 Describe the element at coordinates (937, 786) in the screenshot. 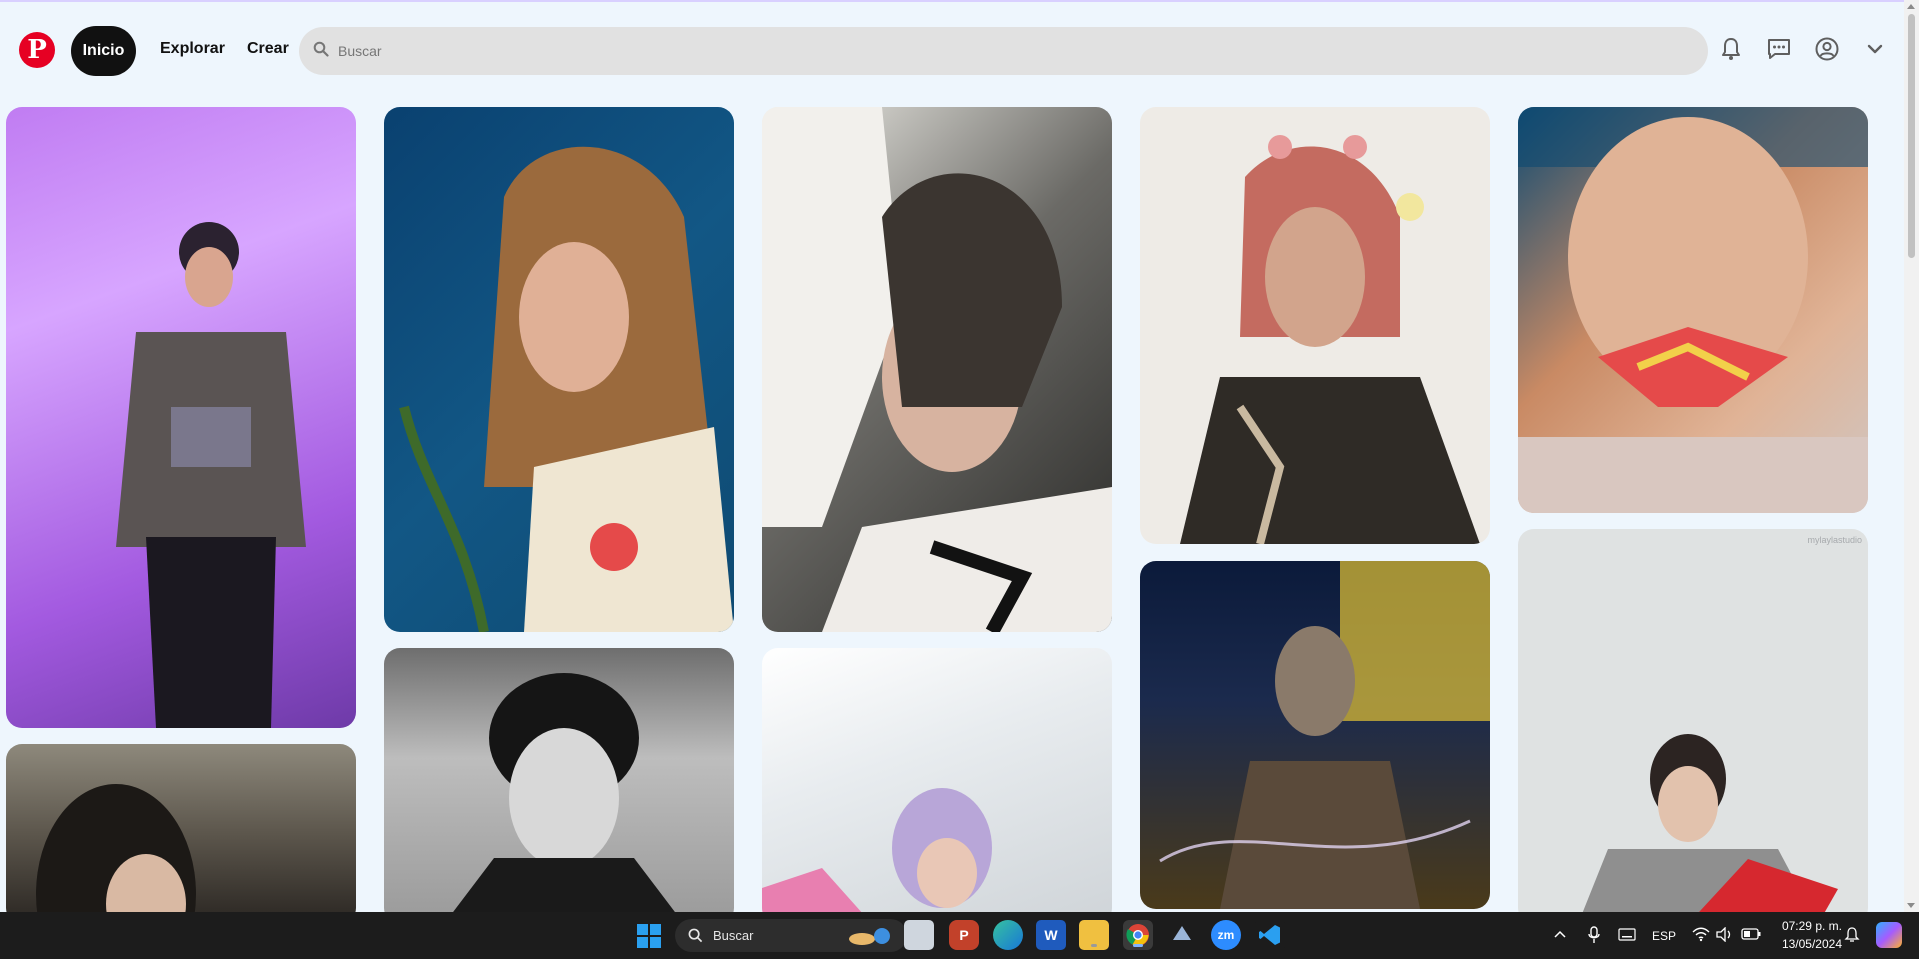

I see `pin-woman-purple-hair-selfie` at that location.